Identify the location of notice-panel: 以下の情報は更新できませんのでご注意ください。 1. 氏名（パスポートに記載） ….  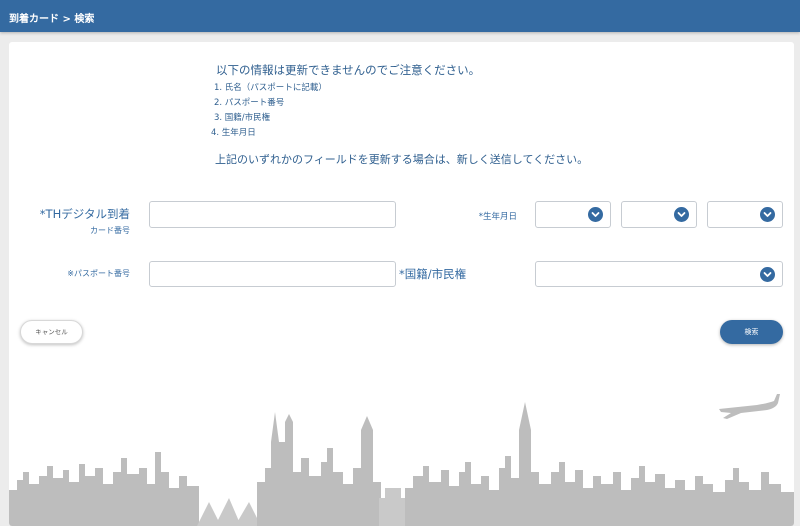
(400, 114).